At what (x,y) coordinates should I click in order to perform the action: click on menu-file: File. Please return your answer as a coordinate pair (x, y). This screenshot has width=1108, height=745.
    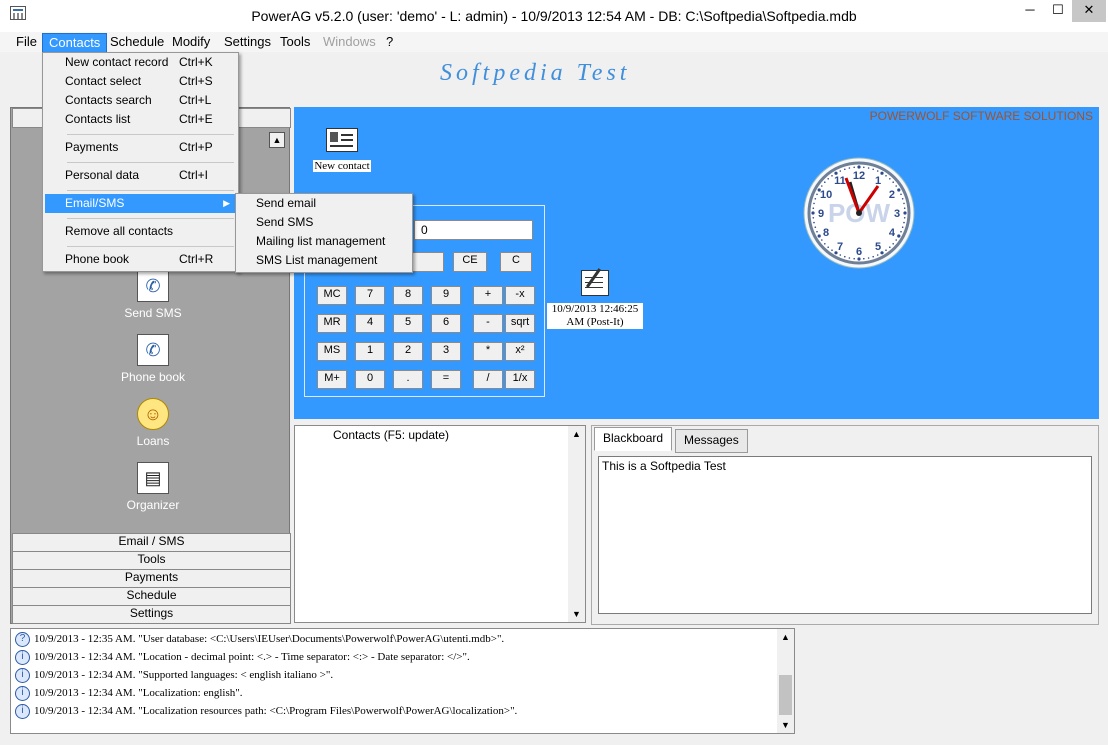
    Looking at the image, I should click on (26, 42).